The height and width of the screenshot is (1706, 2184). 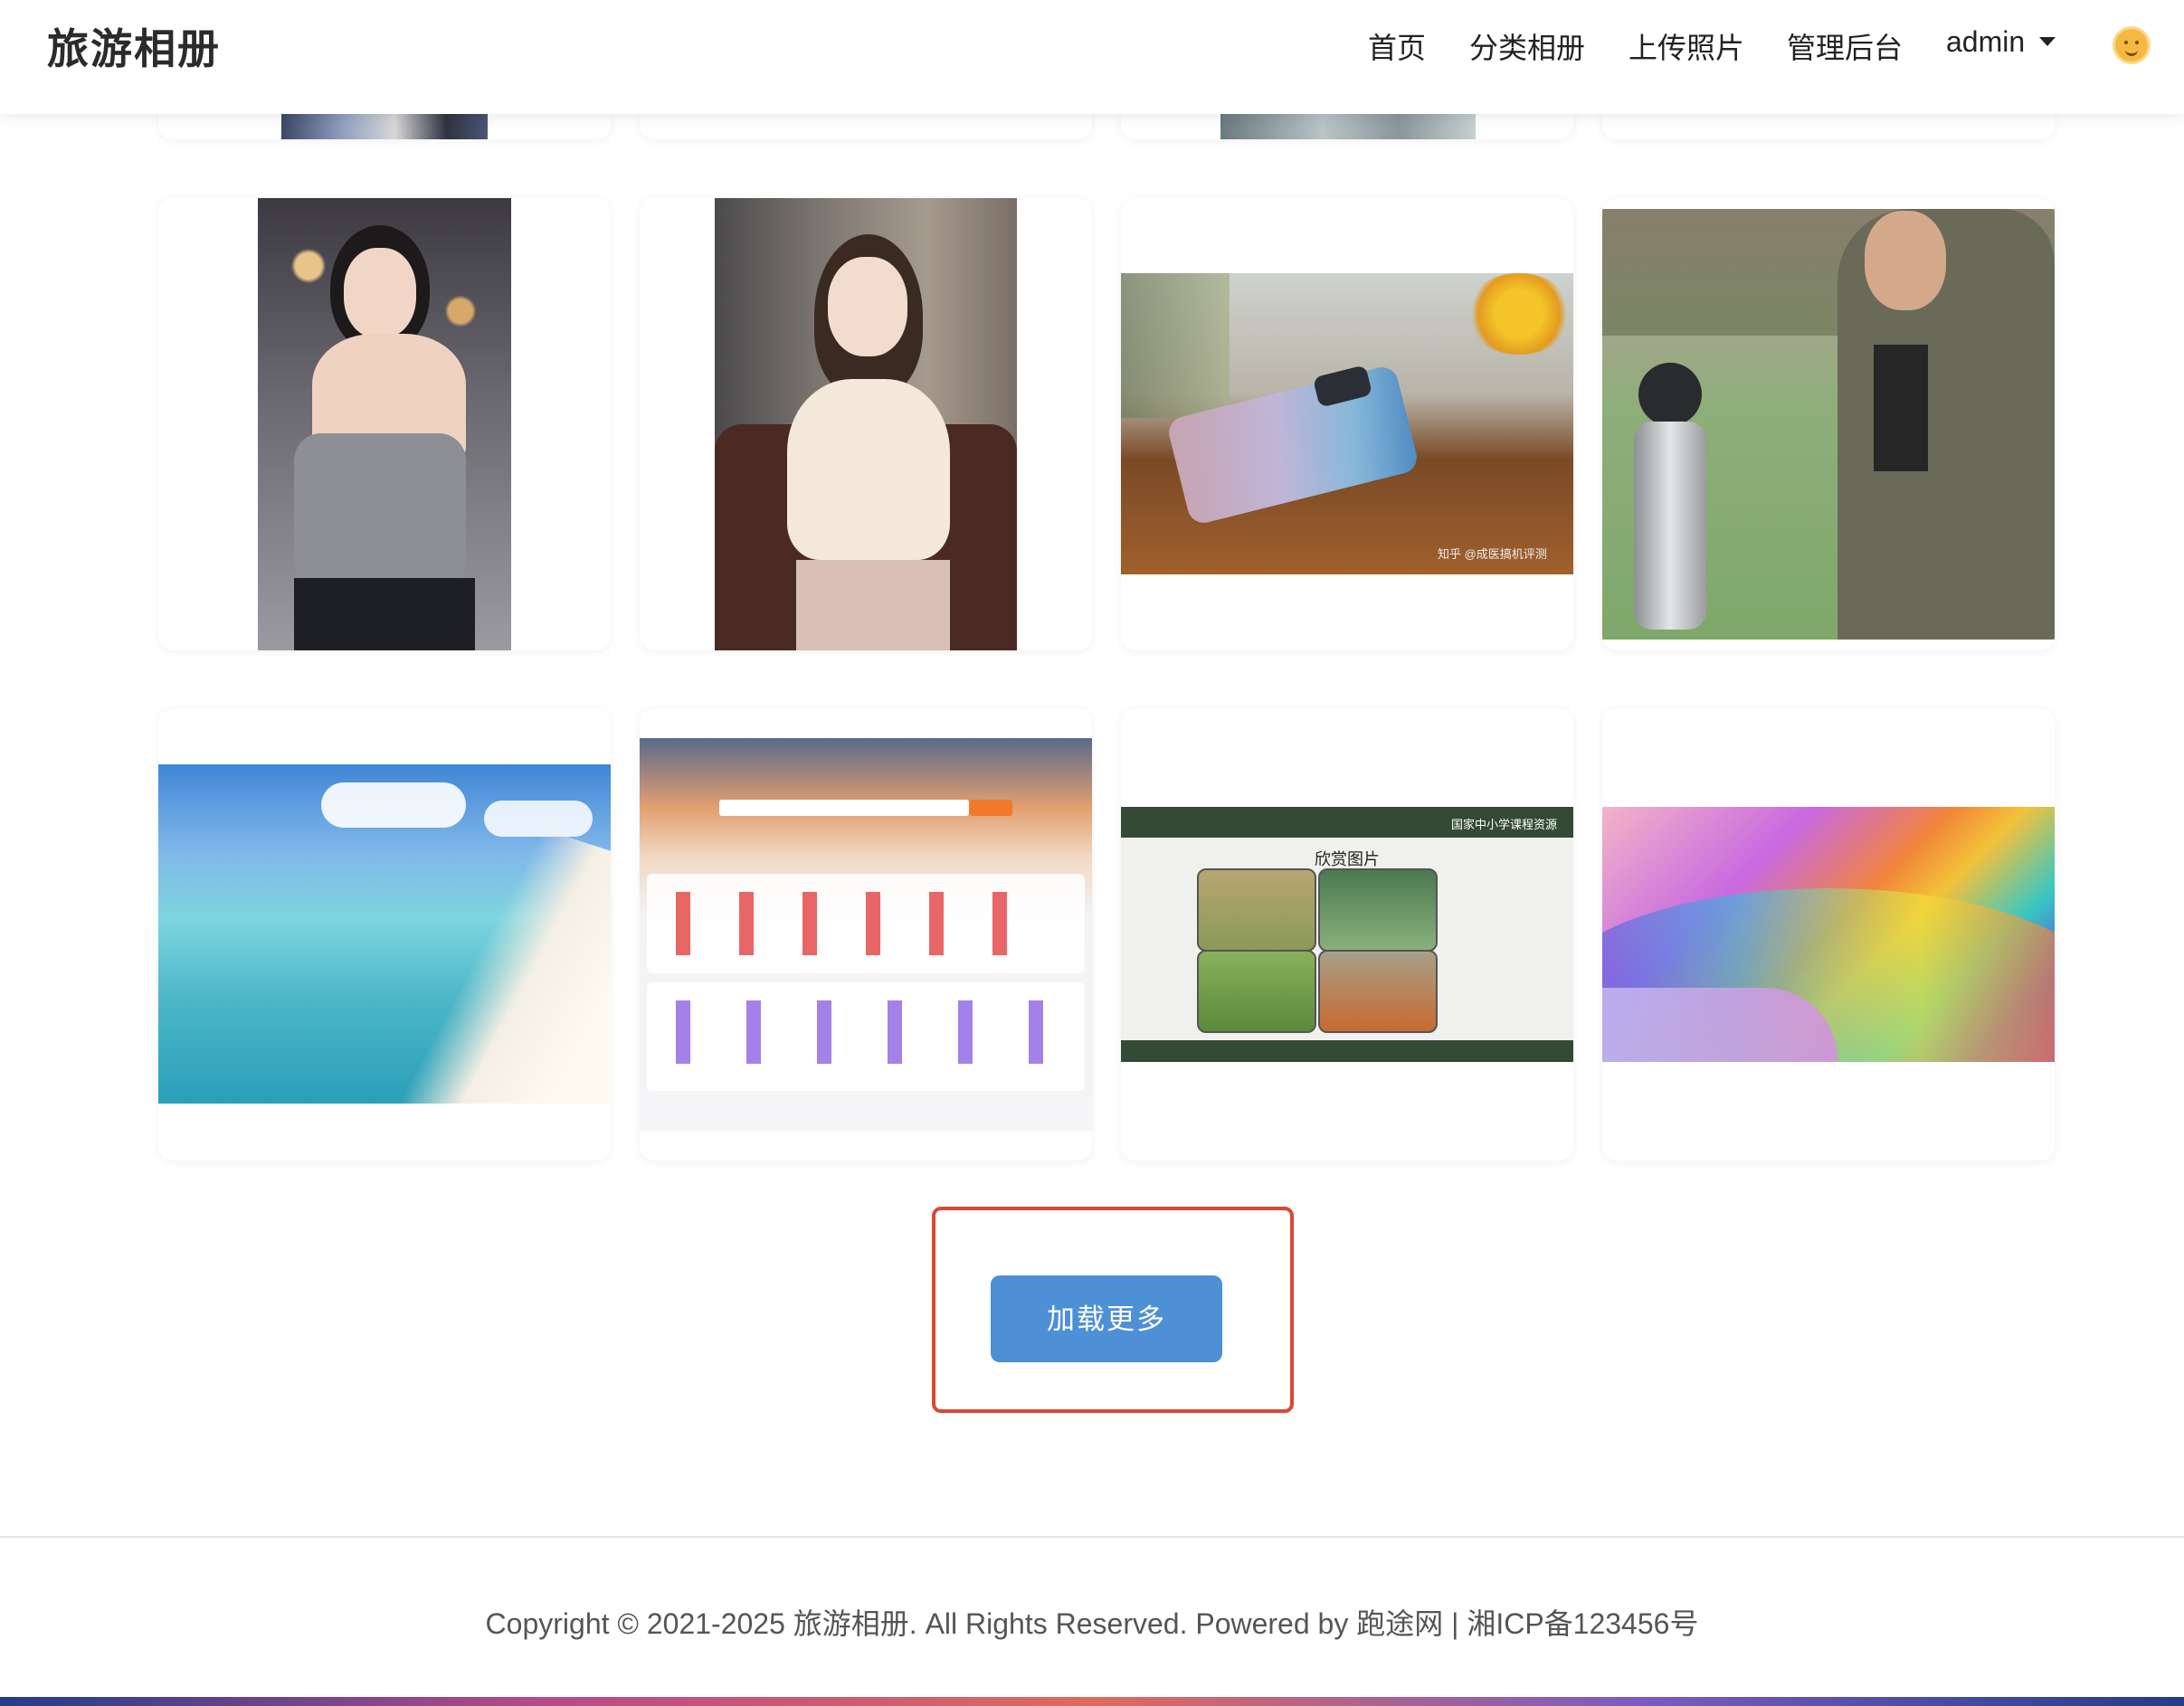 I want to click on user-menu: admin, so click(x=2001, y=42).